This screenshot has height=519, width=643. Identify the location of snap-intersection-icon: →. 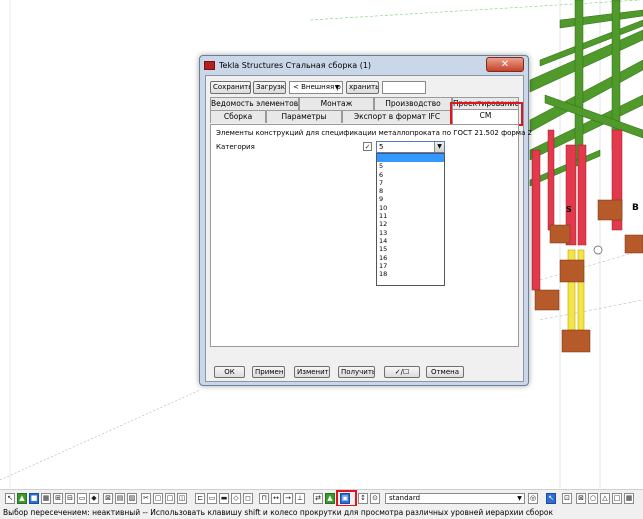
(288, 498).